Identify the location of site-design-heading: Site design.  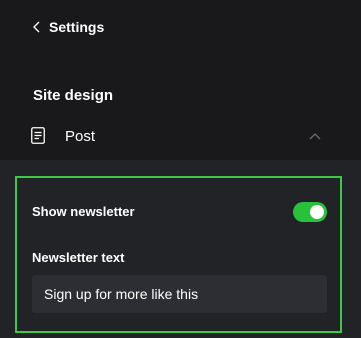
(73, 95).